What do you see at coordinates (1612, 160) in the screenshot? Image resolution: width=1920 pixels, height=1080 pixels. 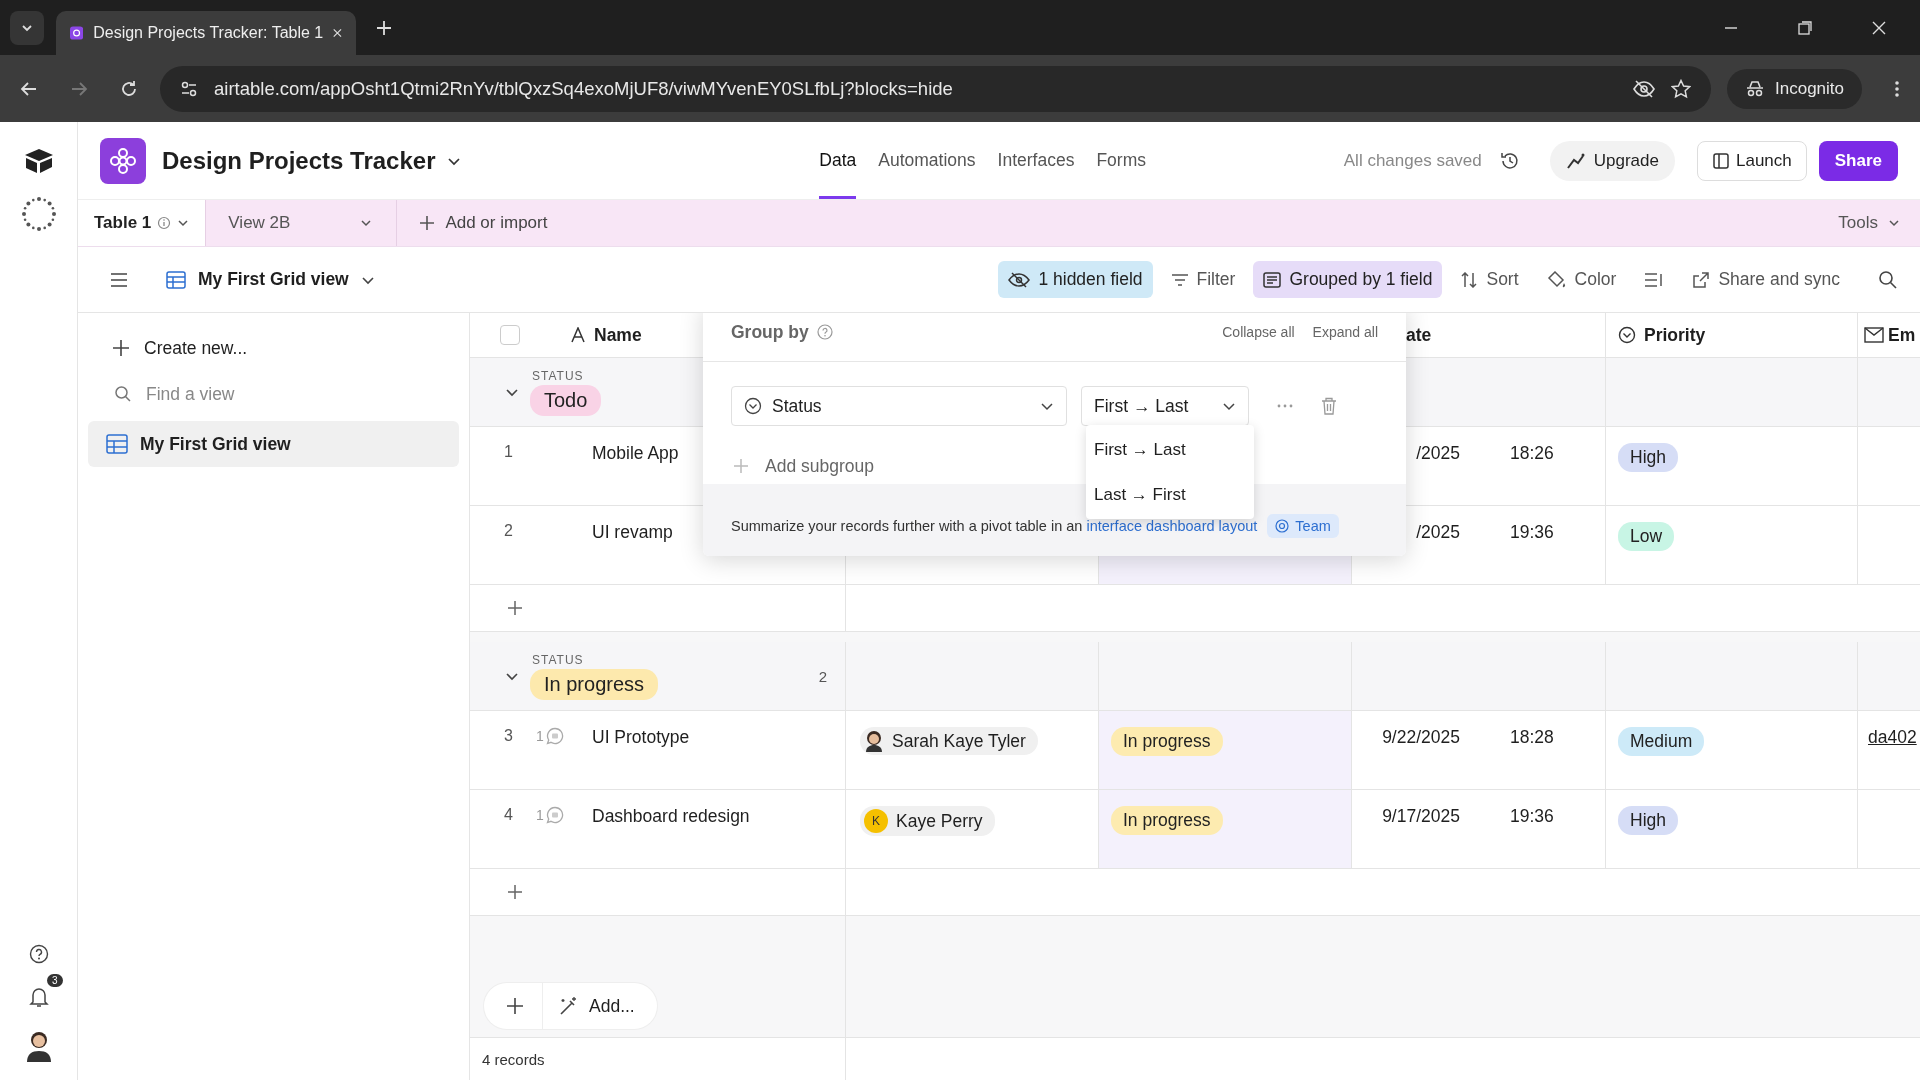 I see `upgrade-button: Upgrade` at bounding box center [1612, 160].